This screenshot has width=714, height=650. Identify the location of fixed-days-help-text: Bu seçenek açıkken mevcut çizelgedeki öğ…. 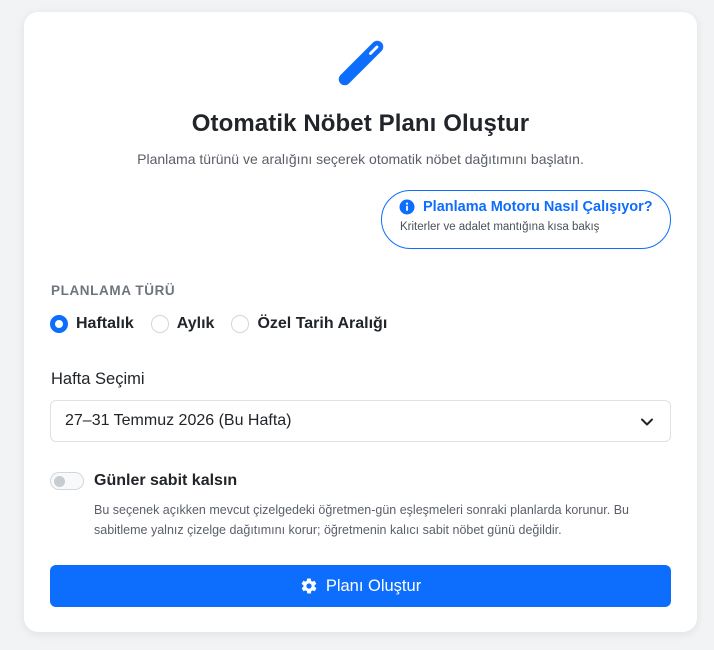
(362, 520).